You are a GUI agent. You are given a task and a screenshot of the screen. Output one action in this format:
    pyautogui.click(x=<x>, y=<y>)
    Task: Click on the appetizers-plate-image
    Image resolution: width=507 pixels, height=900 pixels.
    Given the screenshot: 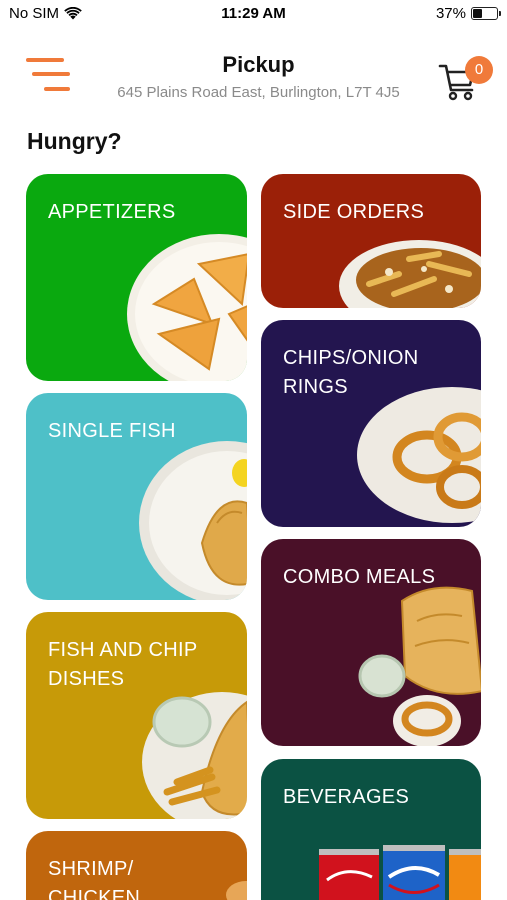 What is the action you would take?
    pyautogui.click(x=187, y=307)
    